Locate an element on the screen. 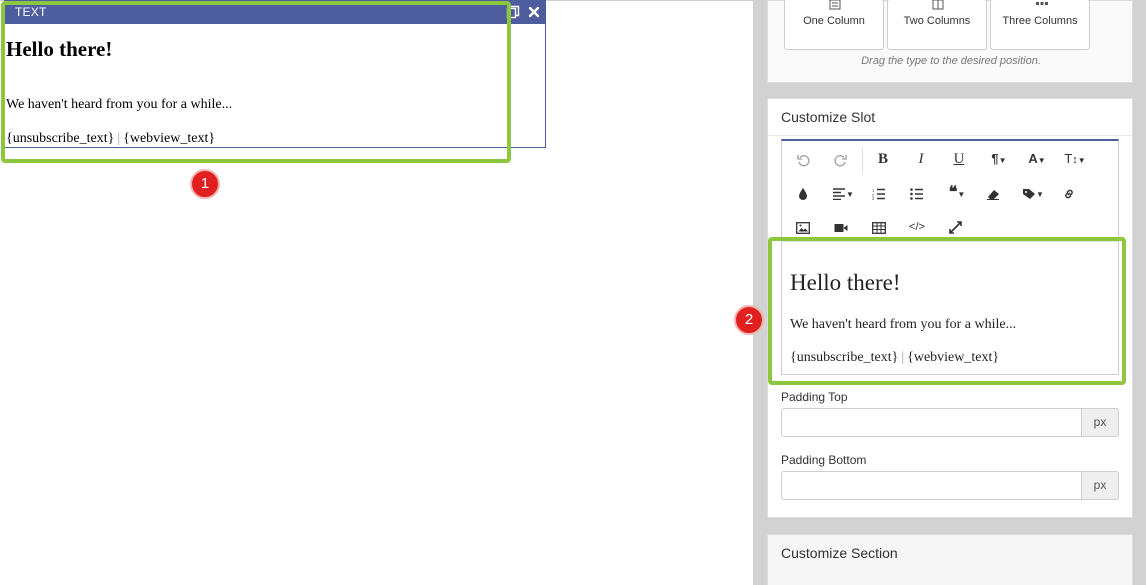 The image size is (1146, 585). two-columns-label: Two Columns is located at coordinates (937, 21).